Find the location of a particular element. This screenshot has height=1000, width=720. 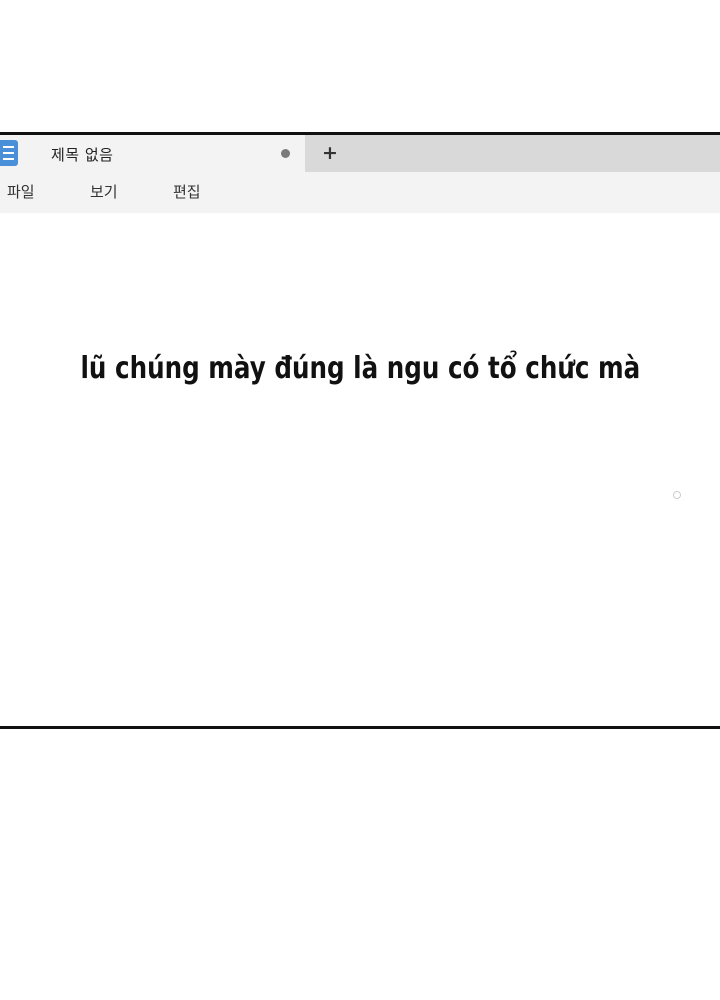

title-bar: 제목 없음 + is located at coordinates (360, 153).